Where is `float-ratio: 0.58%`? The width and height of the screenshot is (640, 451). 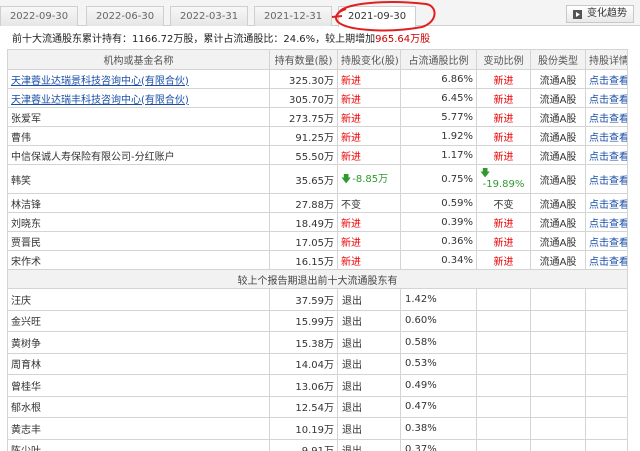 float-ratio: 0.58% is located at coordinates (438, 342).